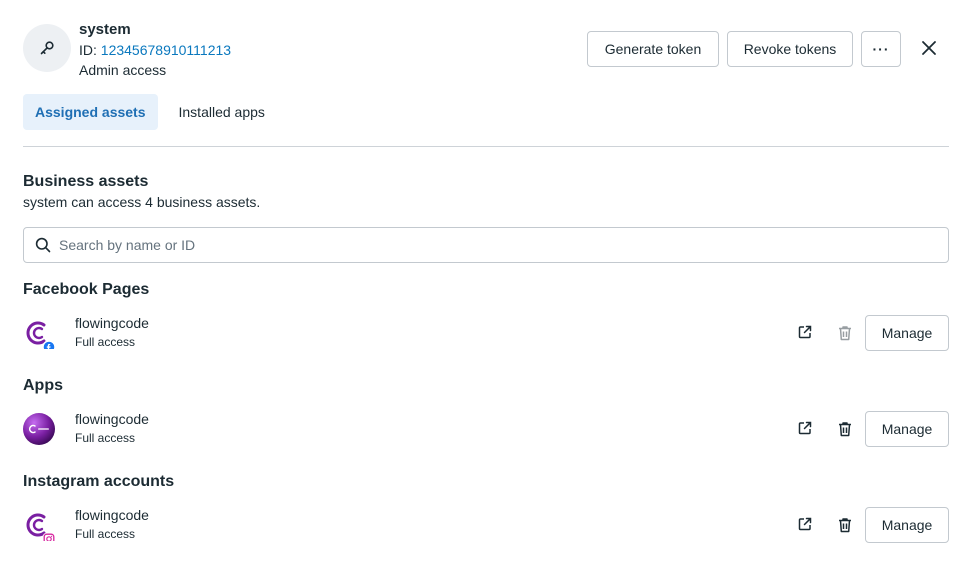 This screenshot has width=969, height=576. What do you see at coordinates (166, 50) in the screenshot?
I see `user-id-value: 12345678910111213` at bounding box center [166, 50].